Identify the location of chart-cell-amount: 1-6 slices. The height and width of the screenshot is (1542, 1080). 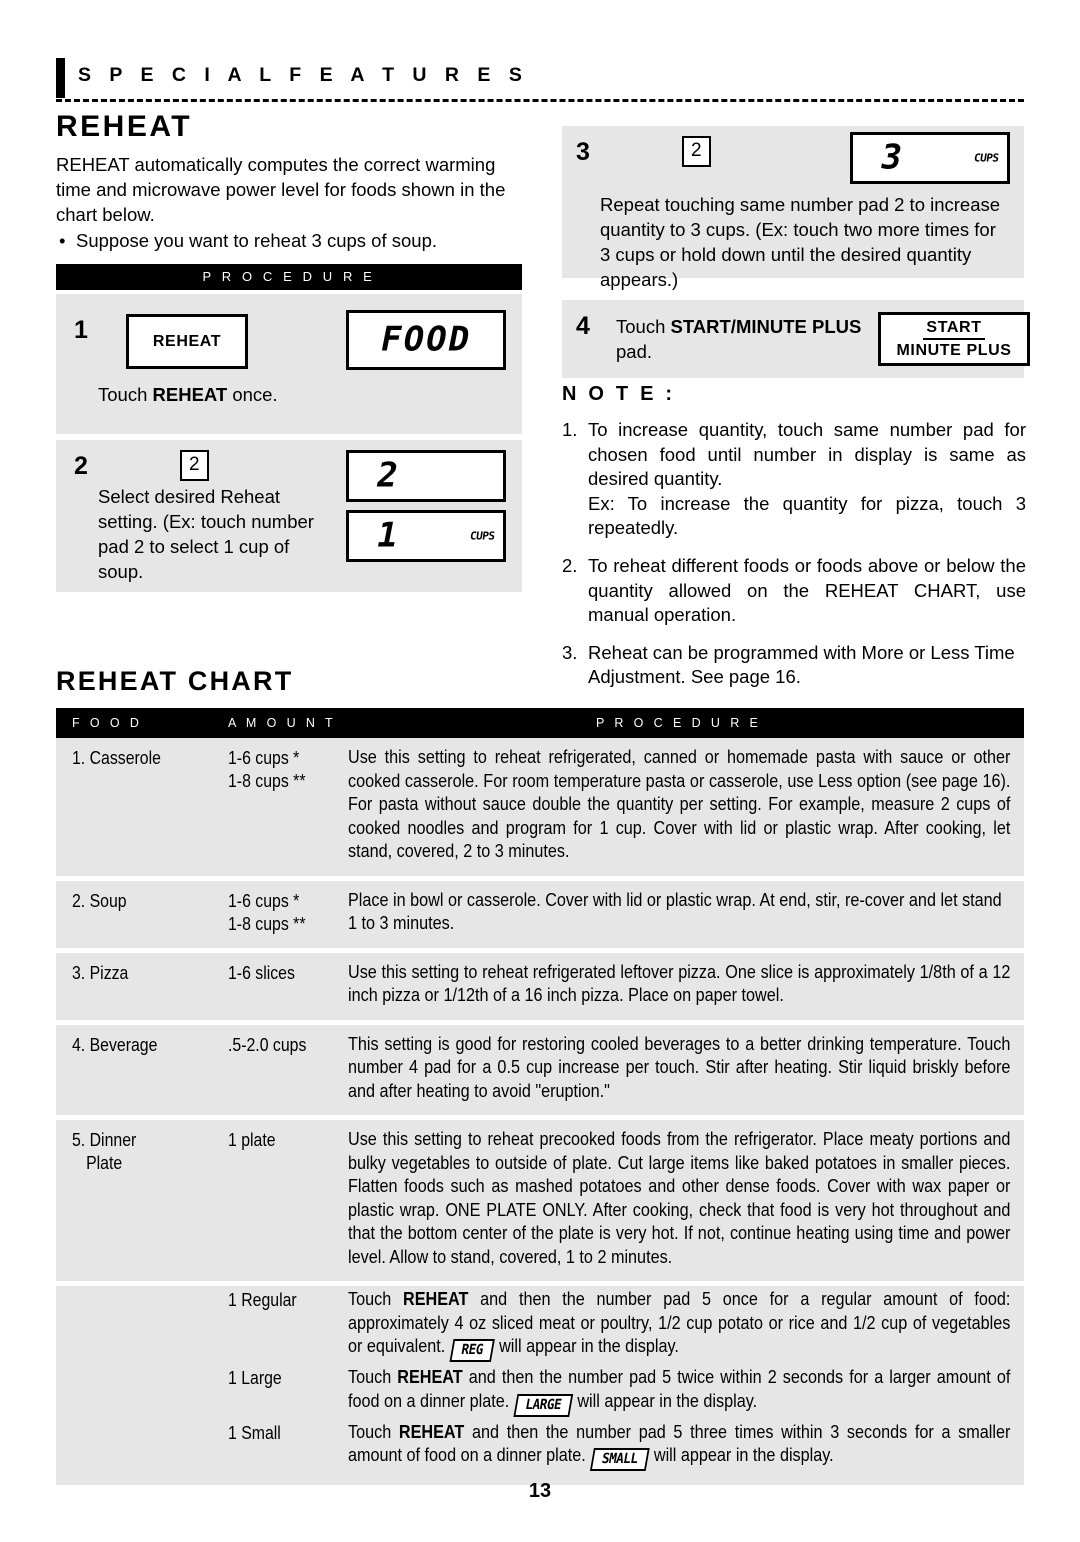
(294, 973).